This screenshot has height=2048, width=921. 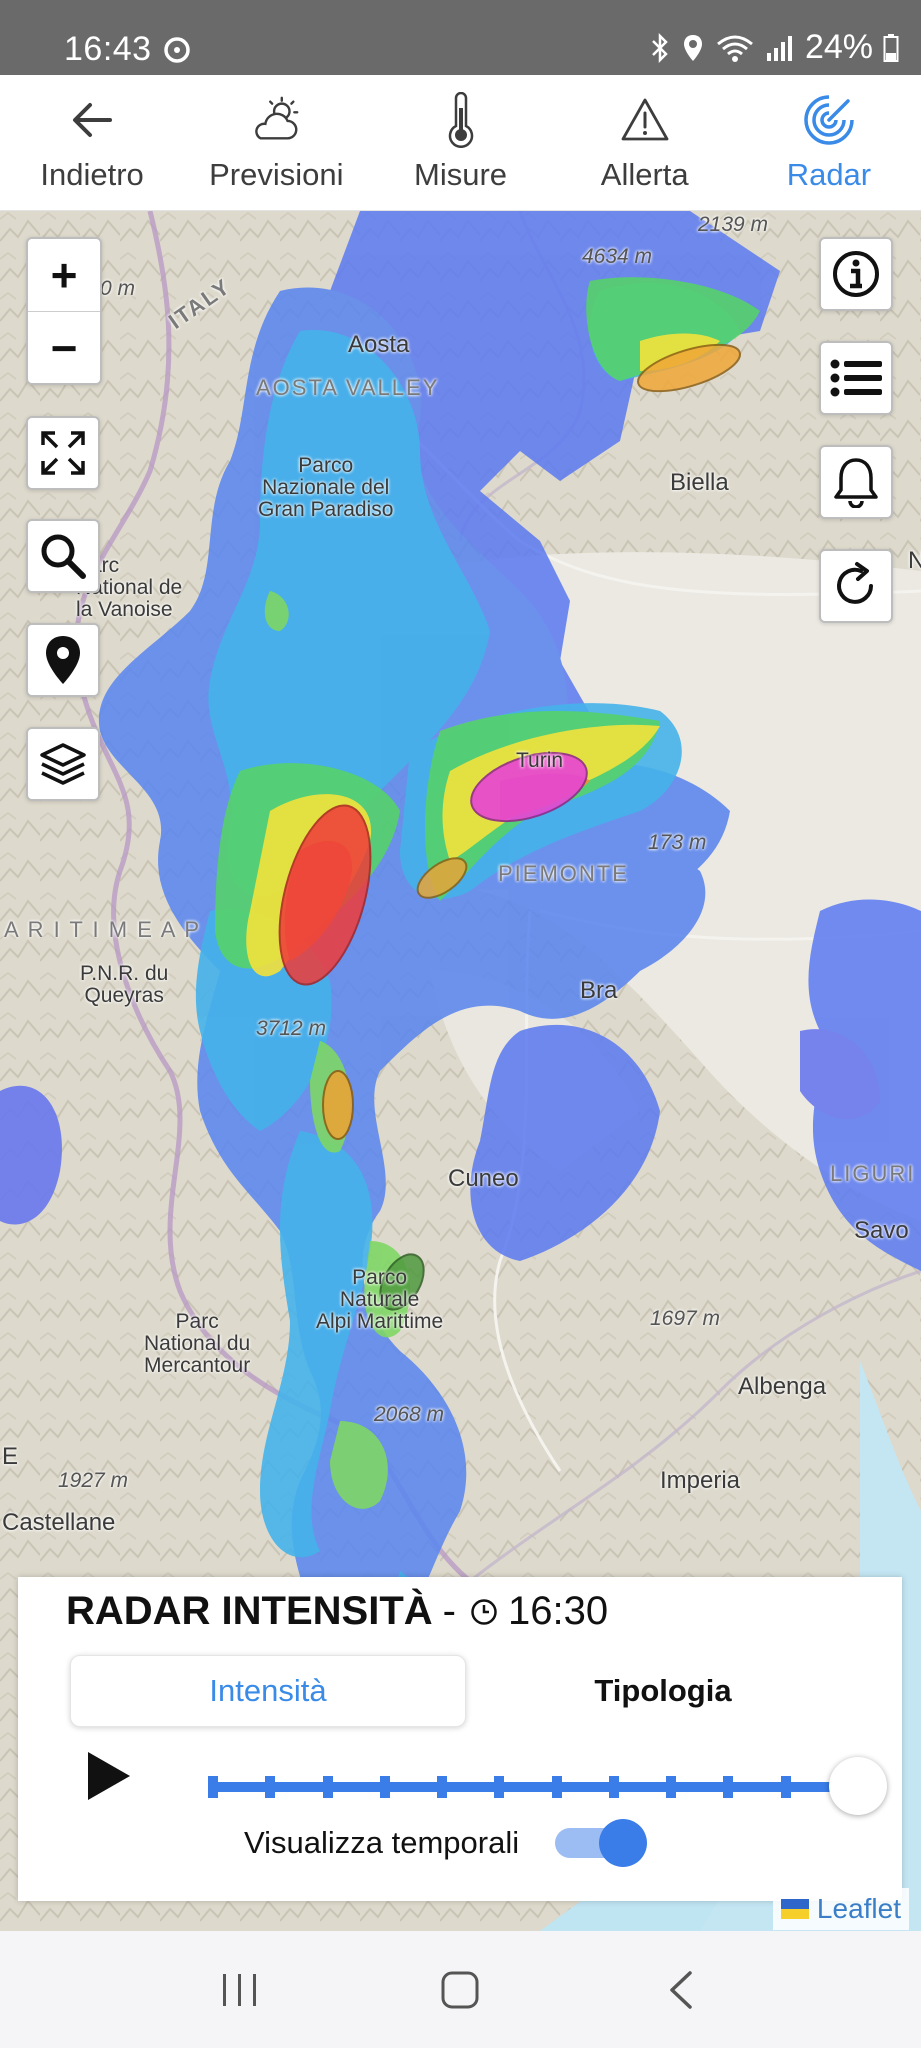 I want to click on city-label: Bra, so click(x=599, y=990).